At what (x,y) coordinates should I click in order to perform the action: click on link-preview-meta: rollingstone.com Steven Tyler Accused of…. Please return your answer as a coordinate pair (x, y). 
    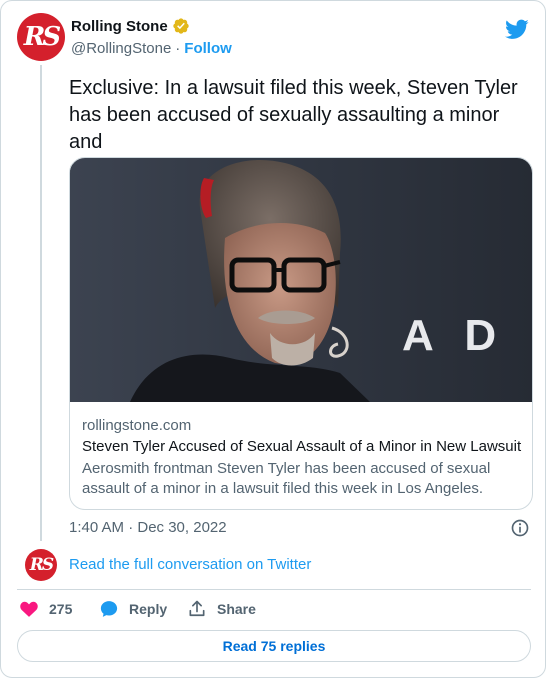
    Looking at the image, I should click on (302, 457).